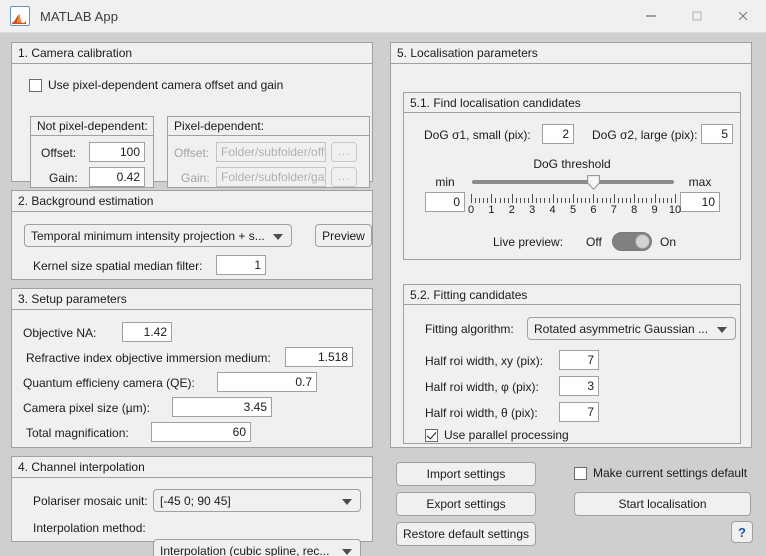  I want to click on subpanel-not-pixel-dependent-title: Not pixel-dependent:, so click(92, 126).